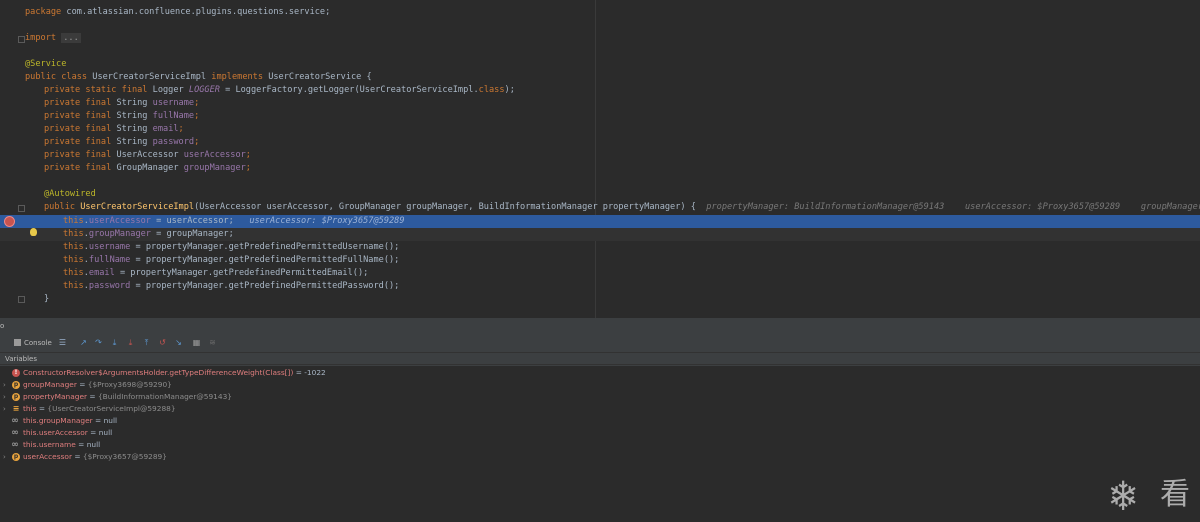 The width and height of the screenshot is (1200, 522). What do you see at coordinates (16, 373) in the screenshot?
I see `error-icon: !` at bounding box center [16, 373].